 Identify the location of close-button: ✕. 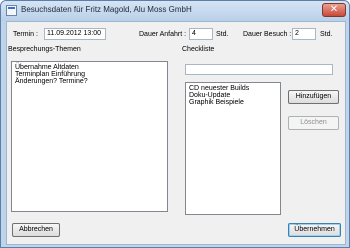
(334, 10).